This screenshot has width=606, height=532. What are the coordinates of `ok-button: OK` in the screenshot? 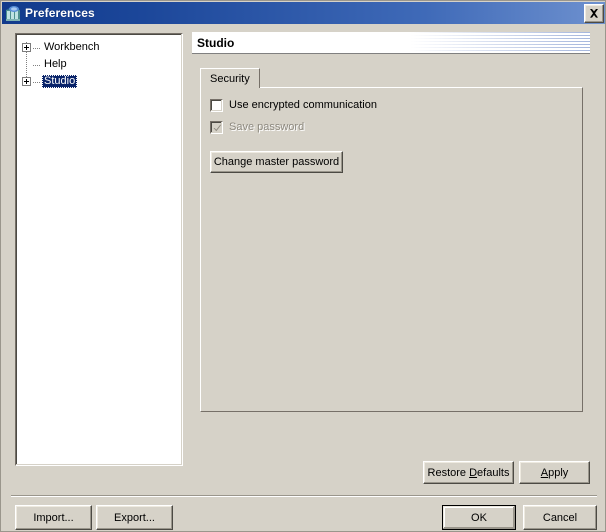 It's located at (479, 517).